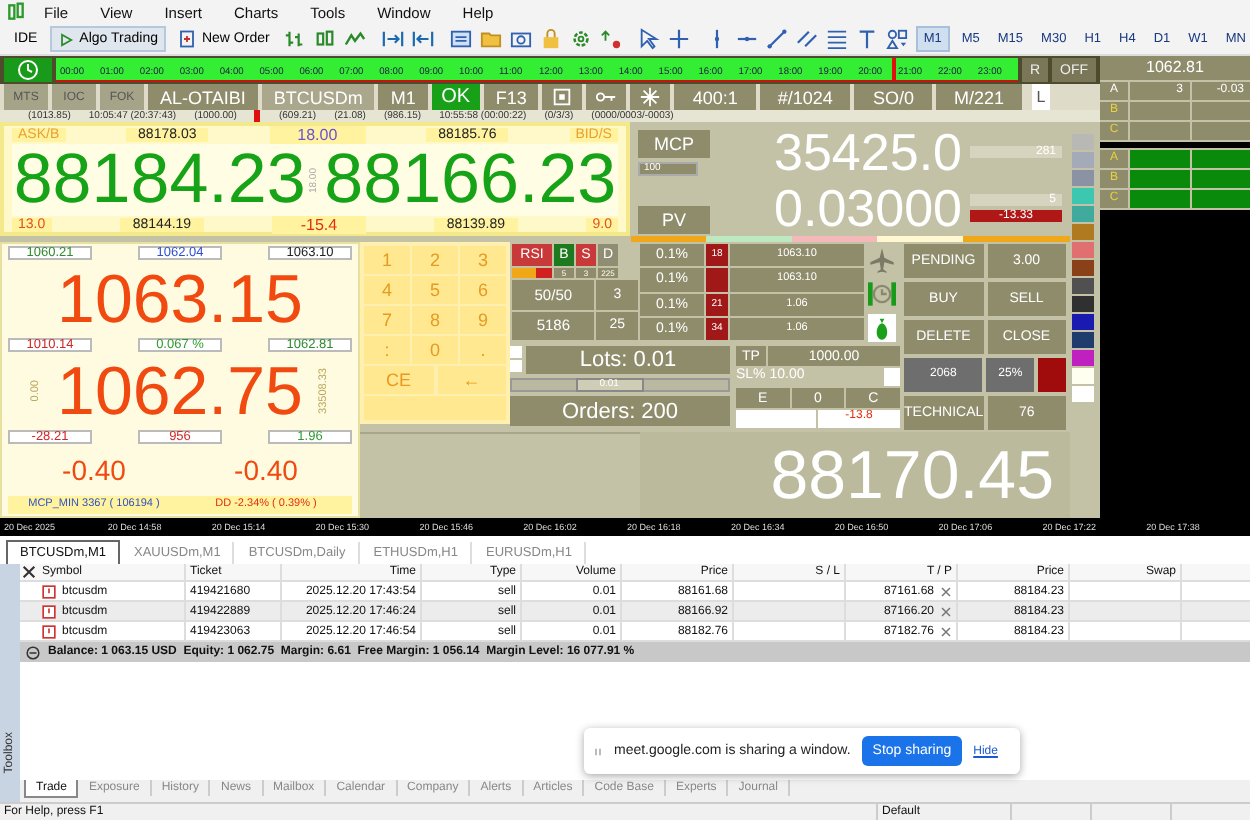 This screenshot has width=1250, height=820. I want to click on chart-window-icon, so click(460, 39).